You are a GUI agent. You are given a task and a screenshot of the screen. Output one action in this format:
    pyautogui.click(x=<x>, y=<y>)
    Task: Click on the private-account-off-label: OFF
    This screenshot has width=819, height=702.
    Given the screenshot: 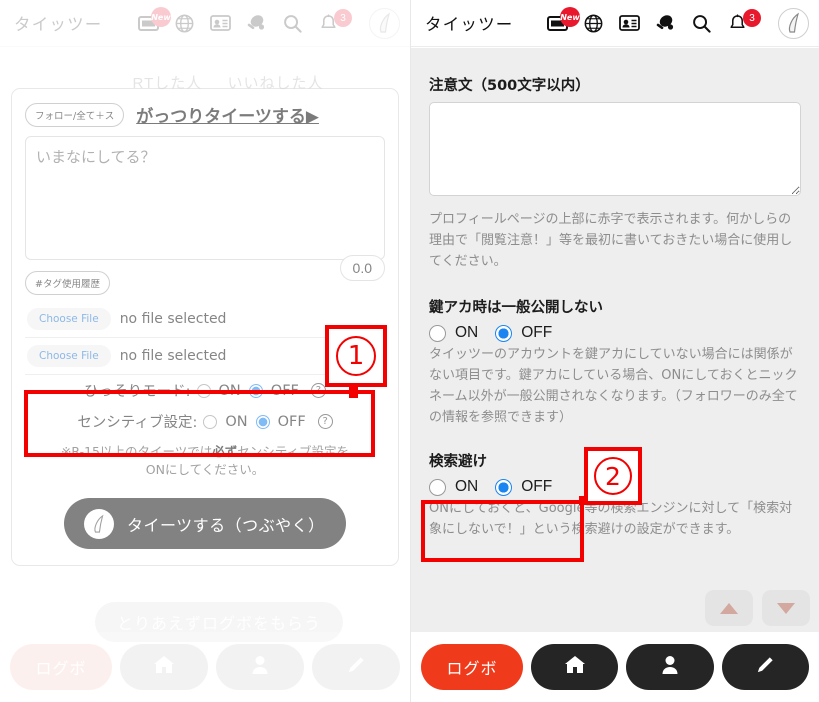 What is the action you would take?
    pyautogui.click(x=537, y=333)
    